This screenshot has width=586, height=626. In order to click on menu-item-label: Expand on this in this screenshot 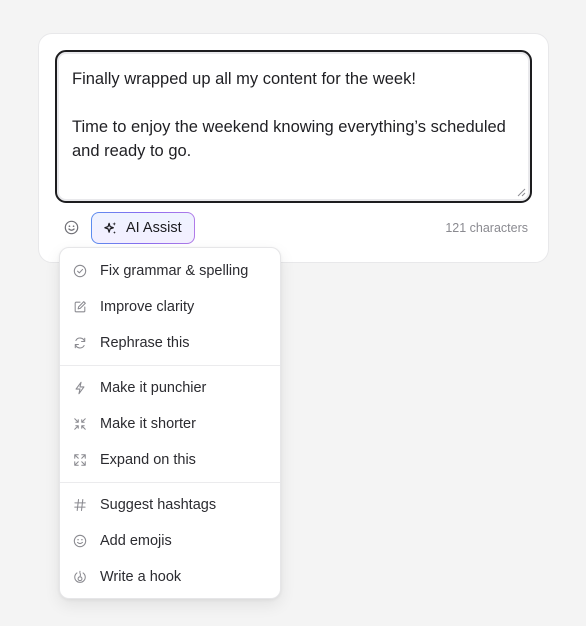, I will do `click(148, 460)`.